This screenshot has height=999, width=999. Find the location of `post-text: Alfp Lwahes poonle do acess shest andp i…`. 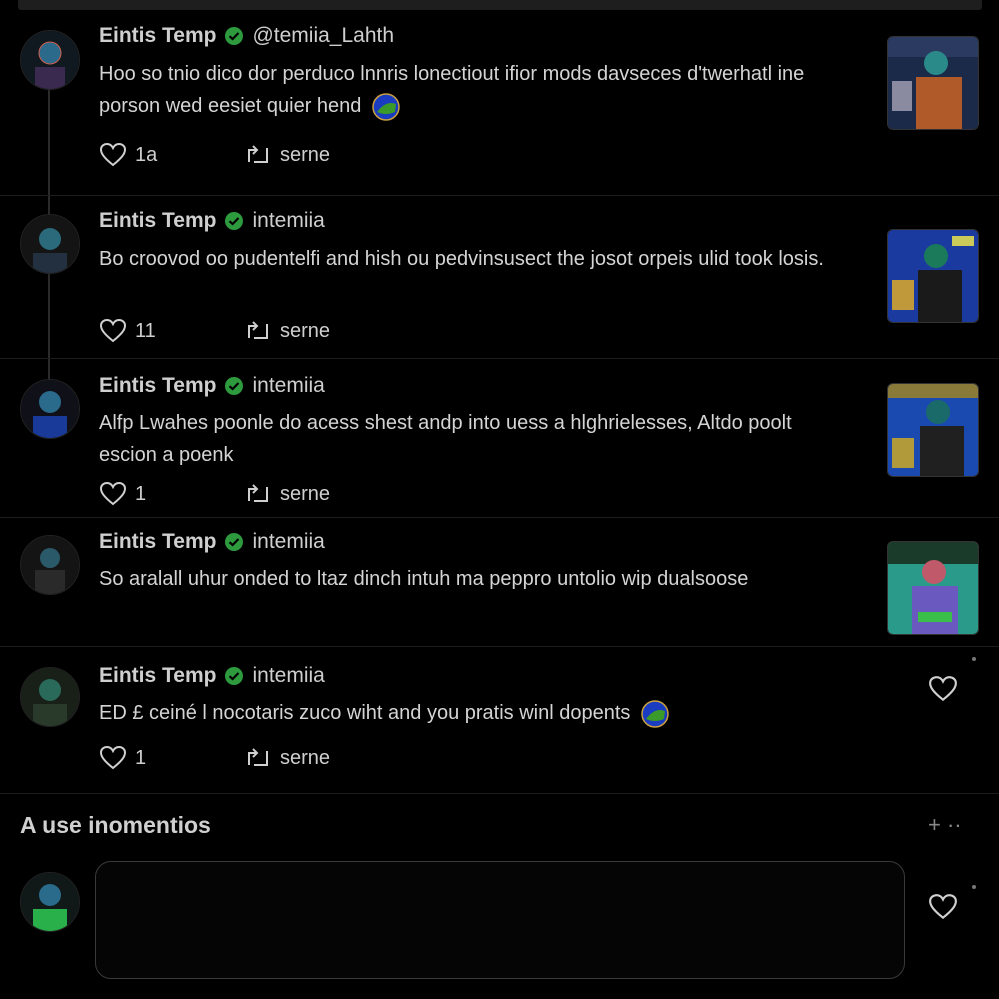

post-text: Alfp Lwahes poonle do acess shest andp i… is located at coordinates (474, 439).